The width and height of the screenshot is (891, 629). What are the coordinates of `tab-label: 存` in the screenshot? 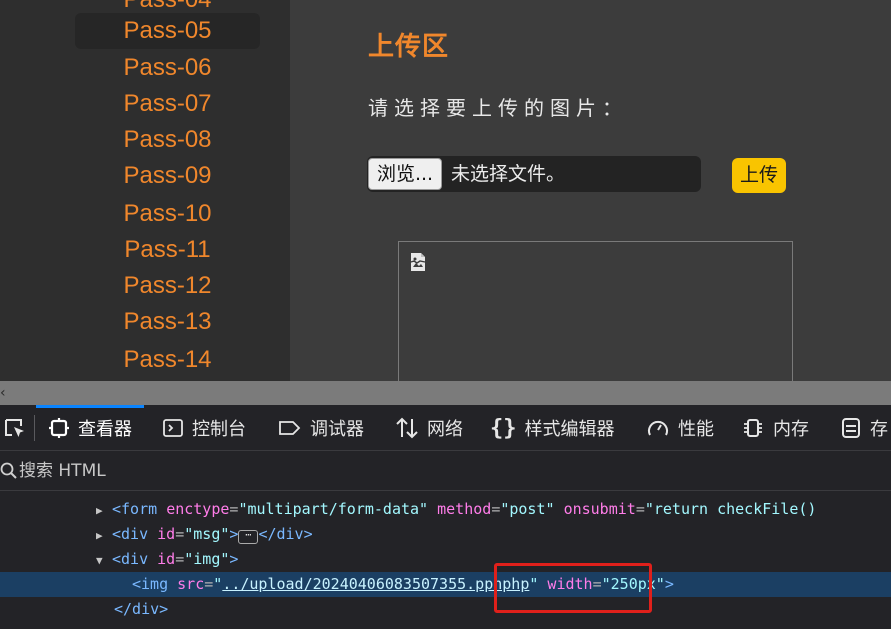 It's located at (879, 429).